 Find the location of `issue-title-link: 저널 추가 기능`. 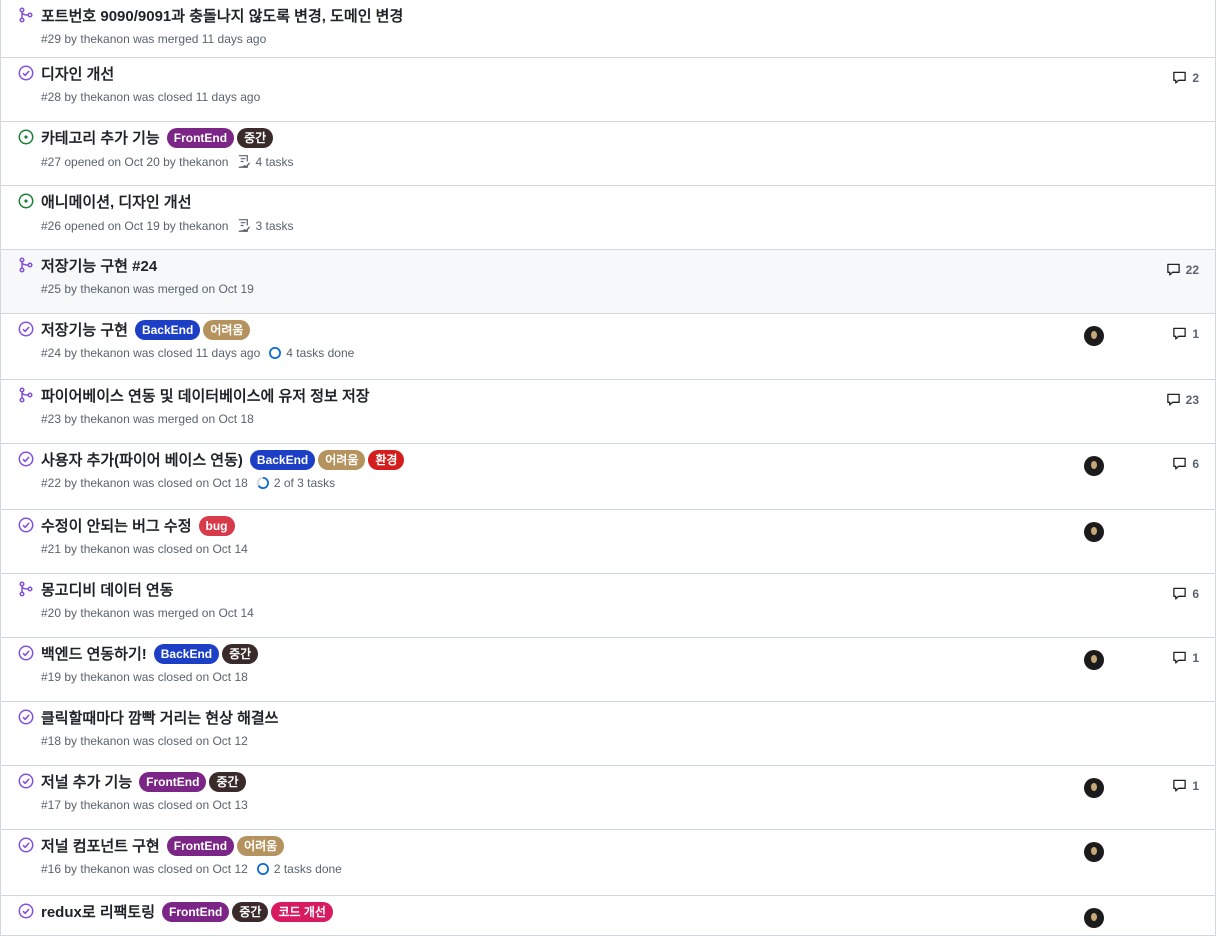

issue-title-link: 저널 추가 기능 is located at coordinates (86, 781).